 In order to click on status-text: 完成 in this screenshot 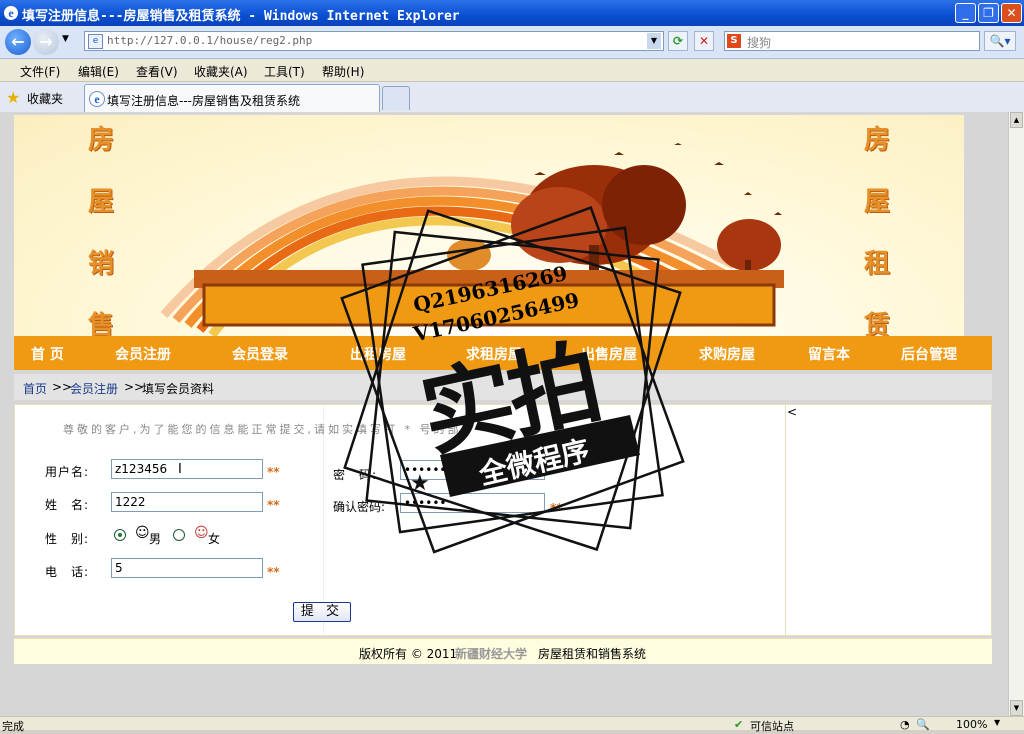, I will do `click(13, 726)`.